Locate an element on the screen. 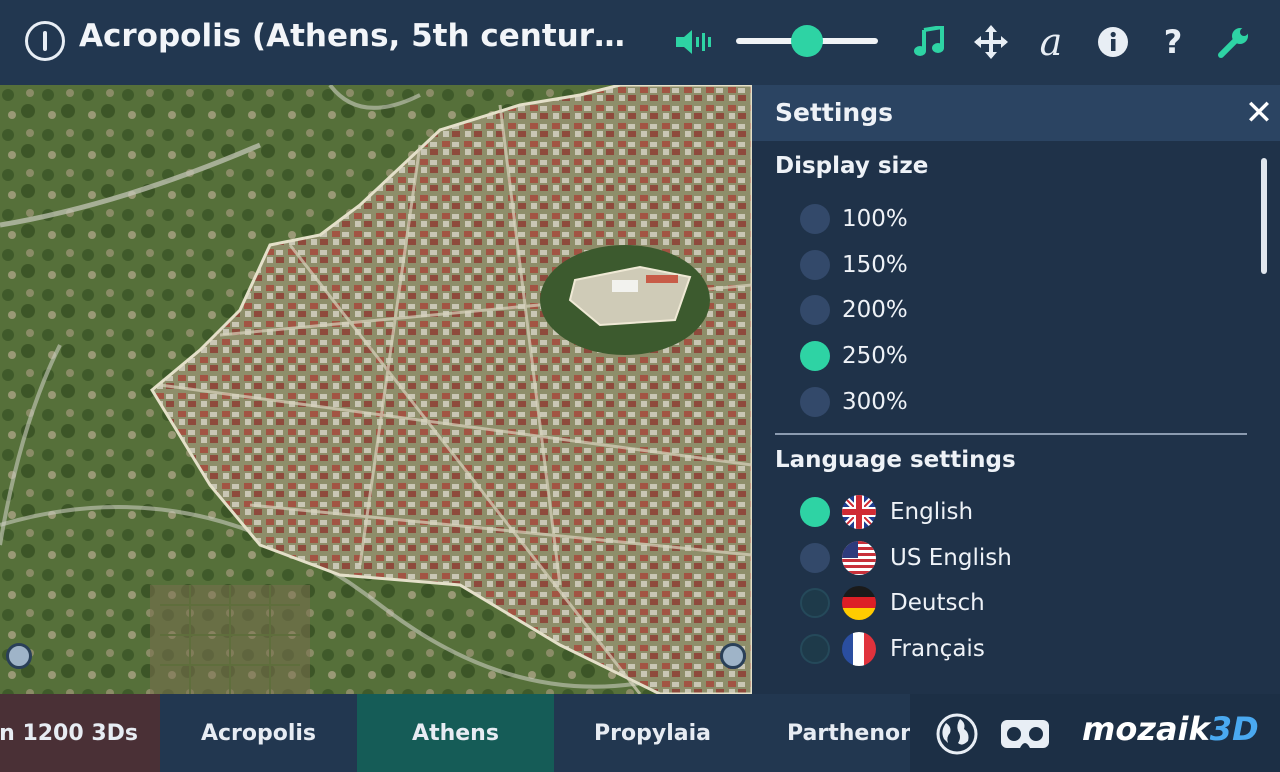 The width and height of the screenshot is (1280, 772). option-label: Français is located at coordinates (937, 649).